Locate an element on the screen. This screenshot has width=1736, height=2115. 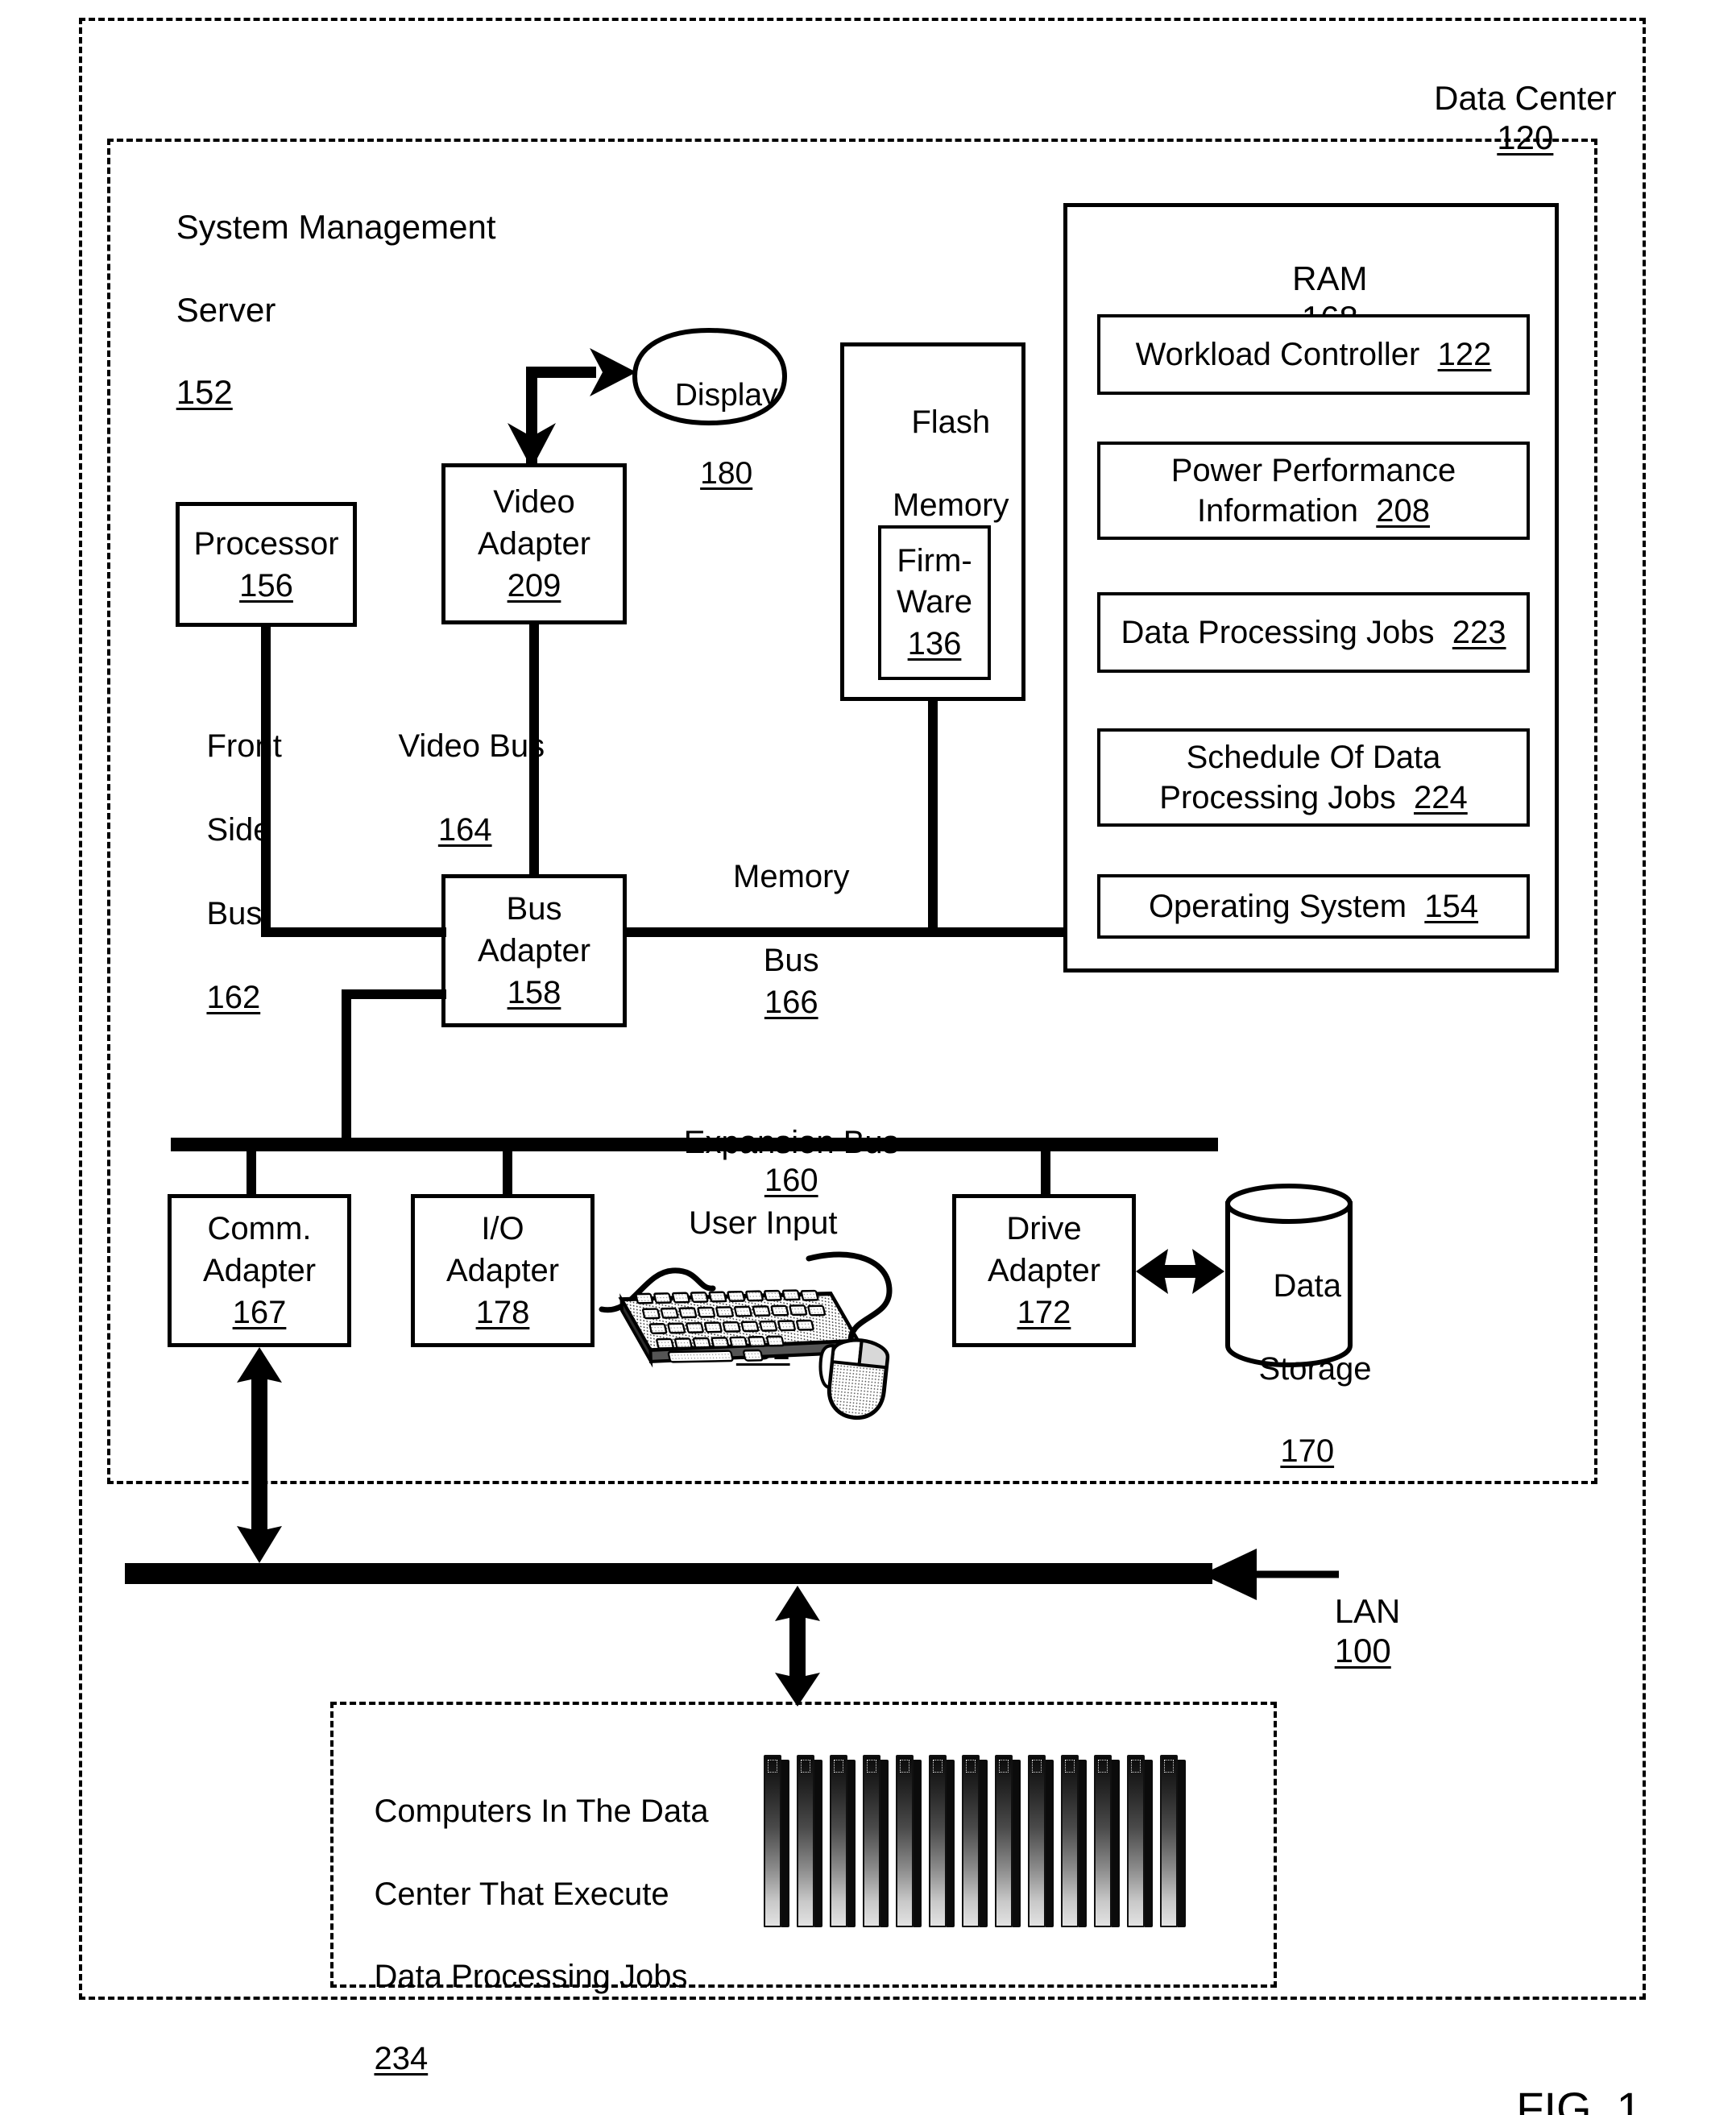
drive-adapter-box: Drive Adapter 172 is located at coordinates (1044, 1270).